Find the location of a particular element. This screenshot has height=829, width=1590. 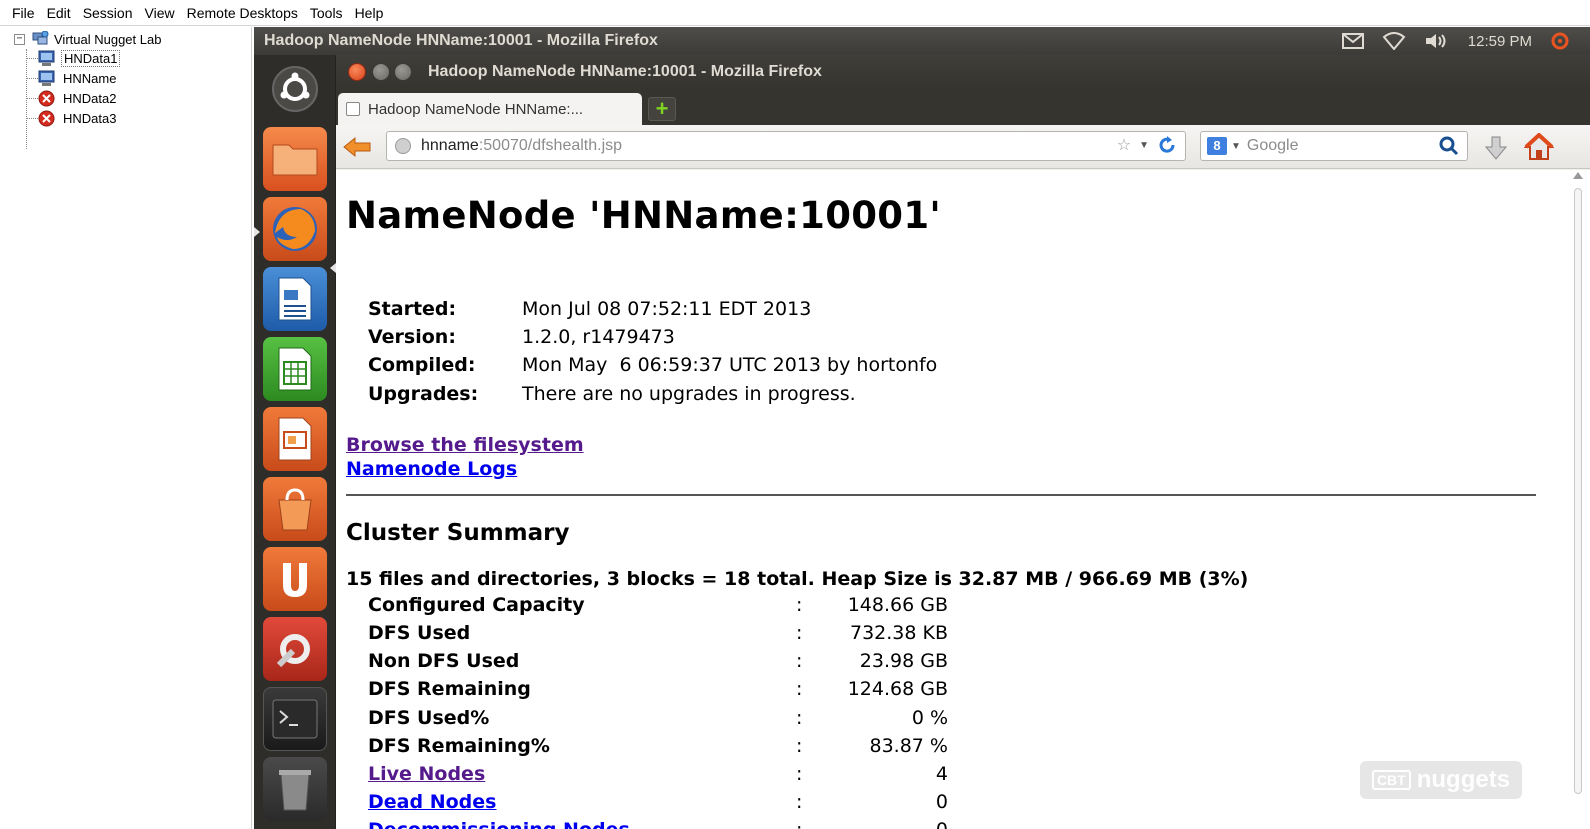

launcher-software-center is located at coordinates (295, 509).